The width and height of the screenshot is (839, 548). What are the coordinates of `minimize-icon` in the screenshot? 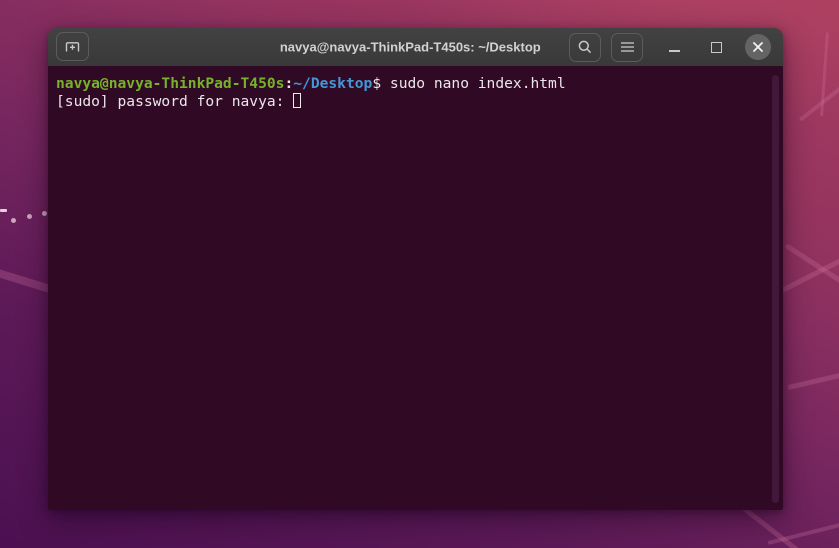 It's located at (674, 51).